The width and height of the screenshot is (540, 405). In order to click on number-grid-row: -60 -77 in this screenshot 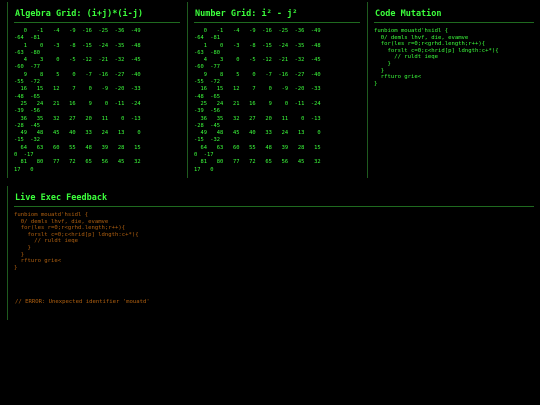, I will do `click(207, 67)`.